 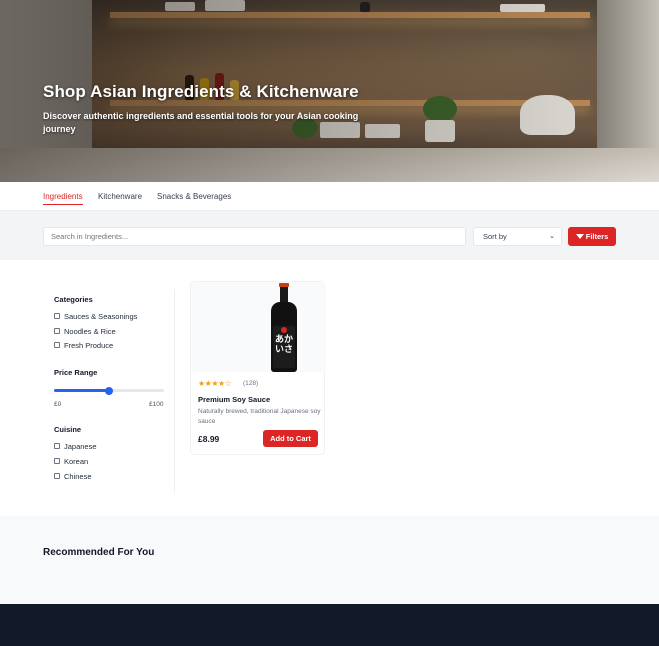 I want to click on search-toolbar: Sort by ⌄ Filters, so click(x=329, y=235).